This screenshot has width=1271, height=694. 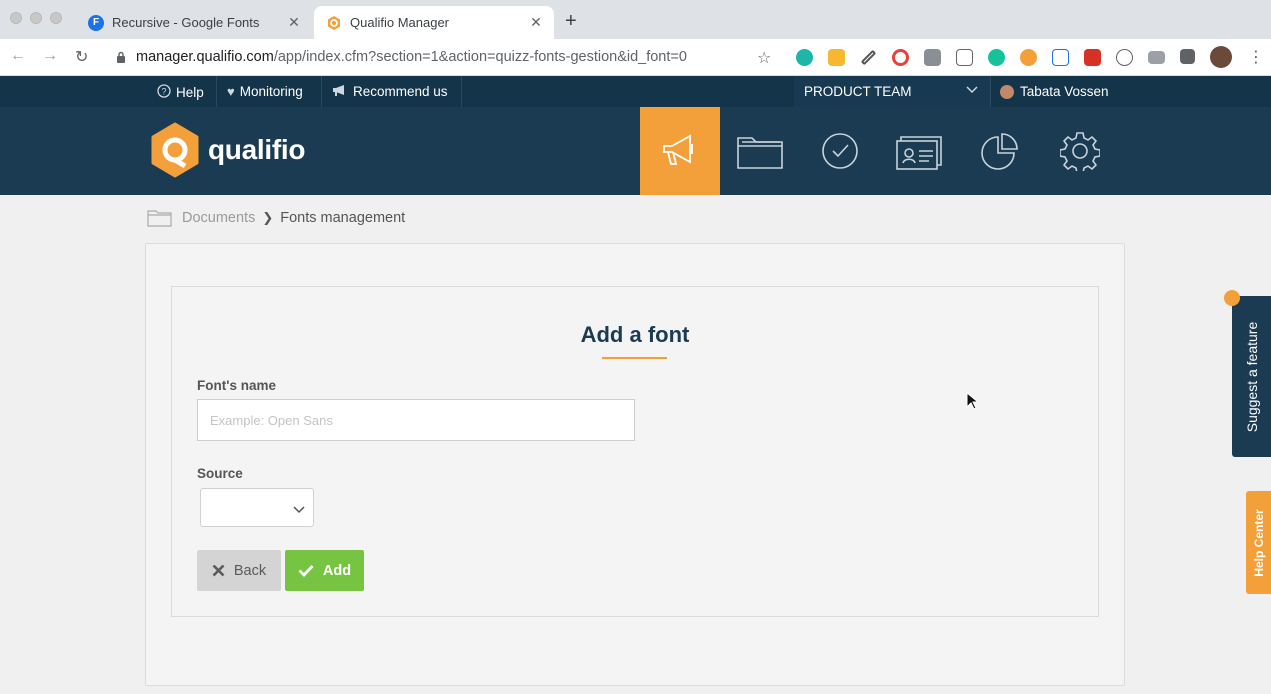 What do you see at coordinates (400, 91) in the screenshot?
I see `recommend-label: Recommend us` at bounding box center [400, 91].